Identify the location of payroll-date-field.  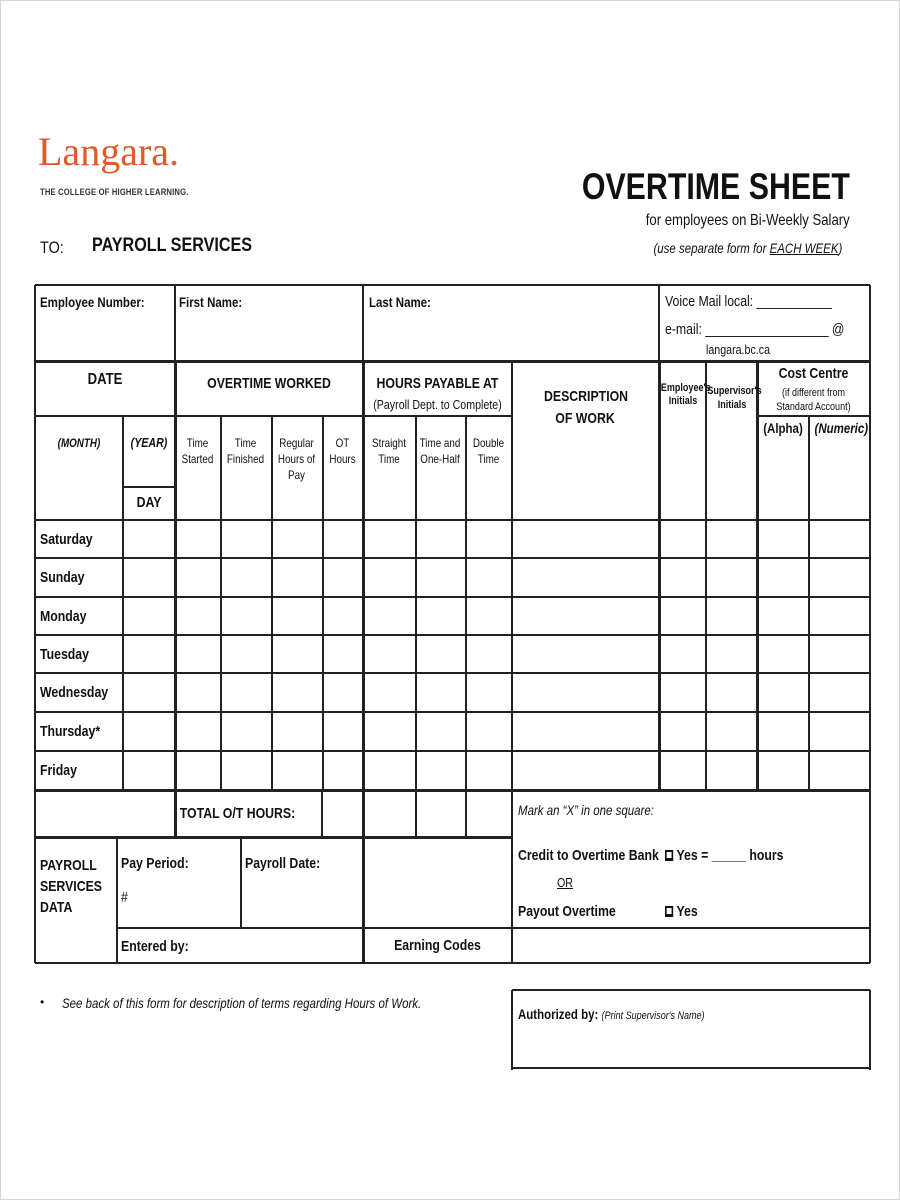
(300, 883).